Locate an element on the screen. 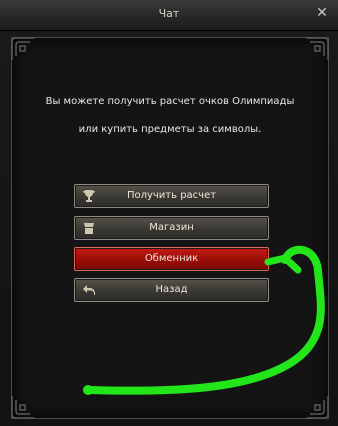 The image size is (338, 426). window-title: Чат is located at coordinates (169, 13).